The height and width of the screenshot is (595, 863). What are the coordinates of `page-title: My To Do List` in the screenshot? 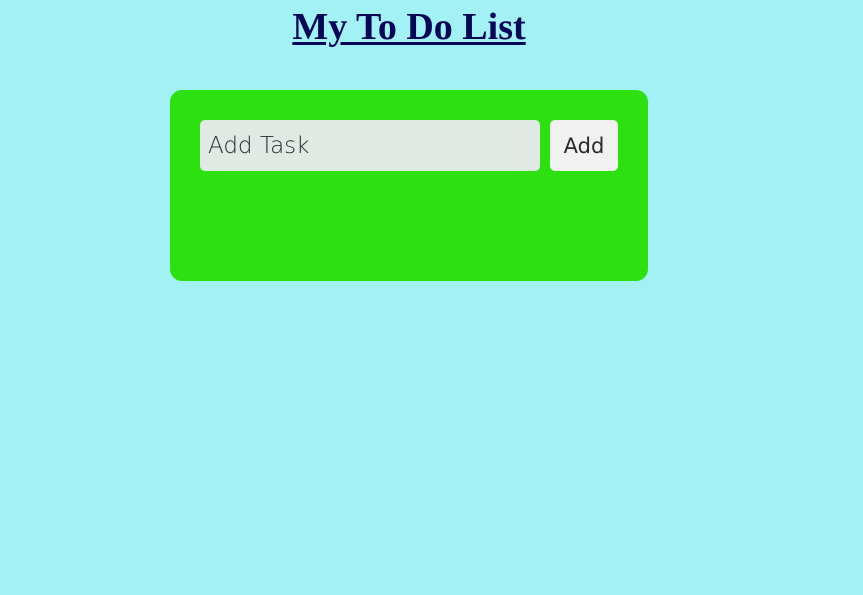 It's located at (409, 27).